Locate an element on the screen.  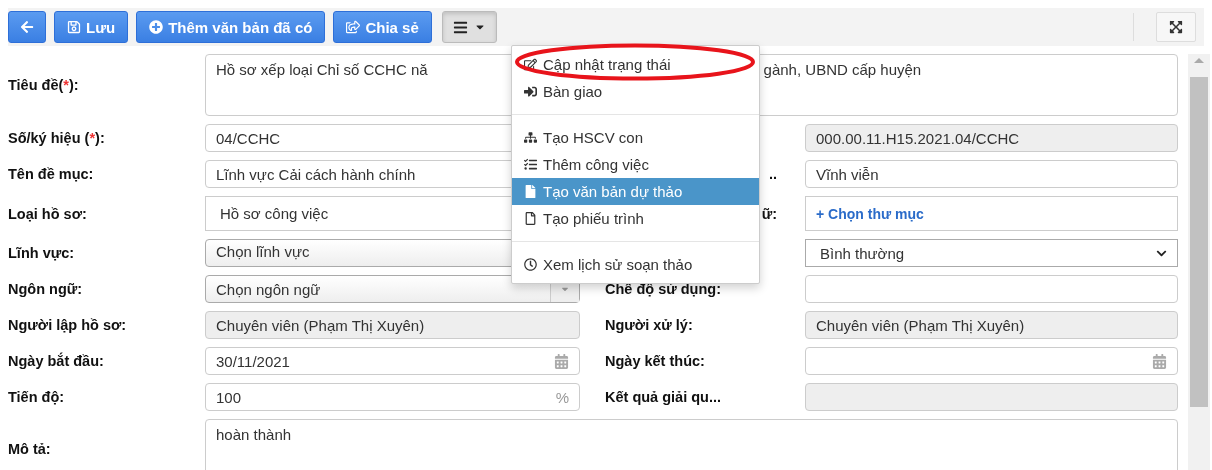
scrollbar is located at coordinates (1199, 262).